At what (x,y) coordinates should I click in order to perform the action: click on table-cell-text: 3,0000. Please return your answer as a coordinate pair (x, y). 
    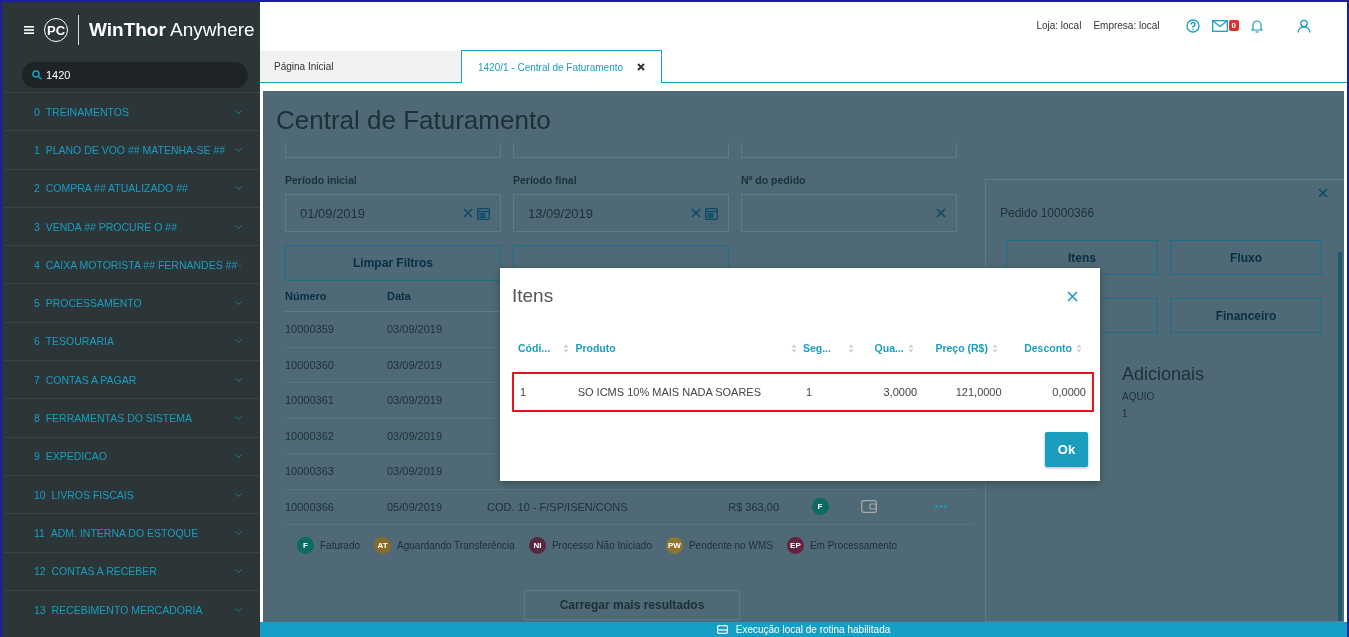
    Looking at the image, I should click on (900, 392).